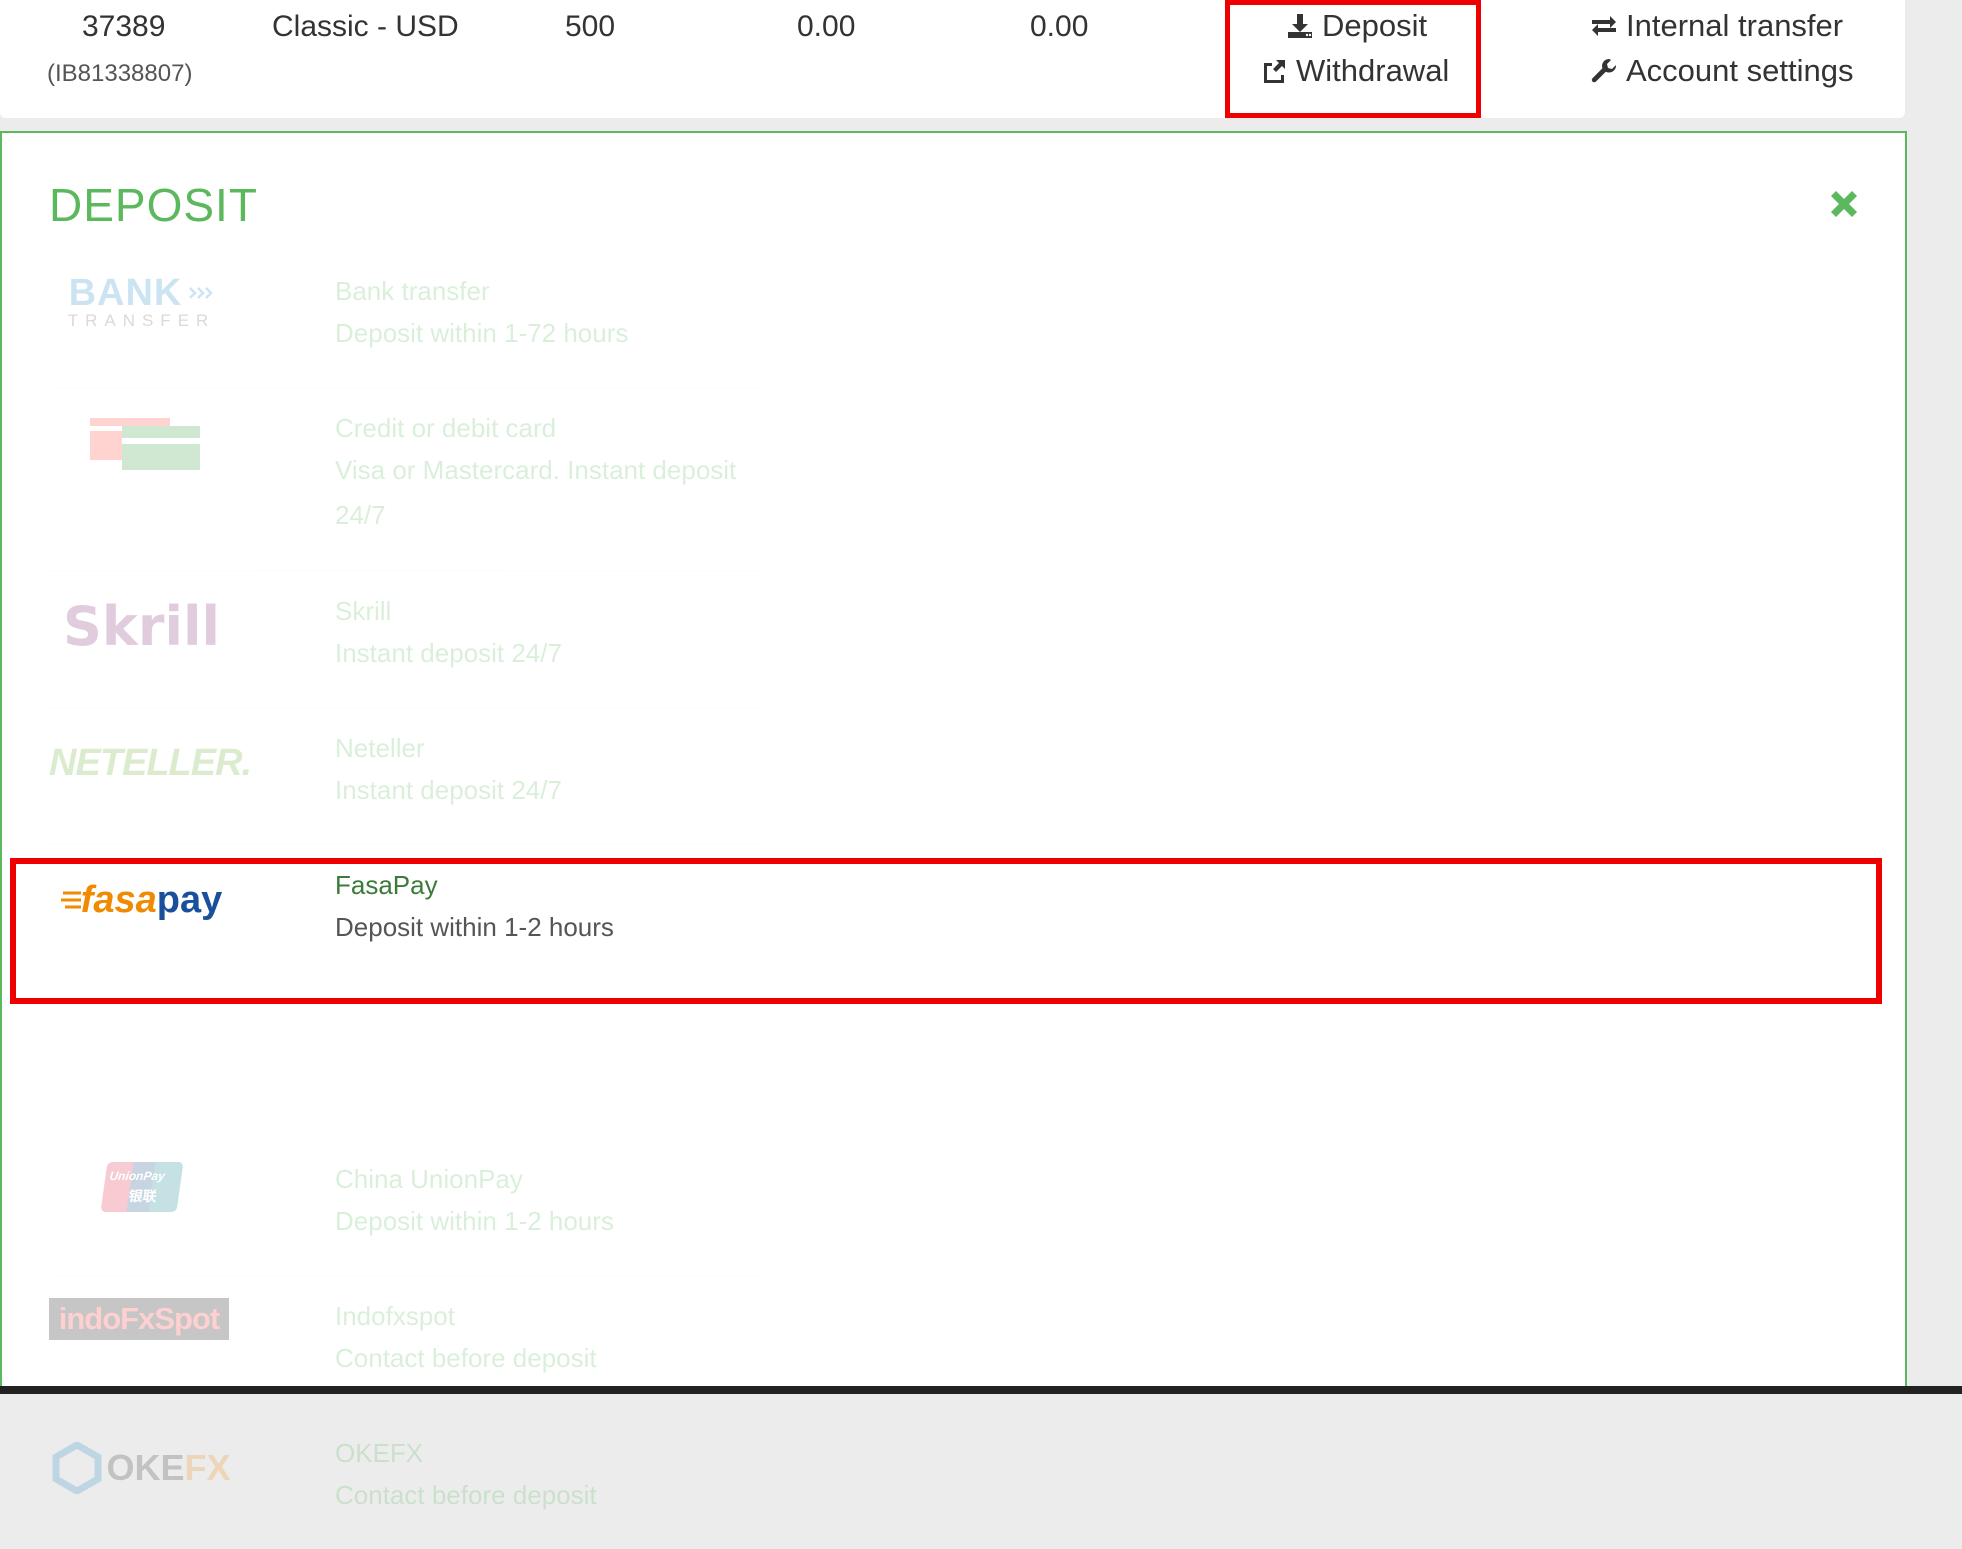 This screenshot has width=1962, height=1549. I want to click on account-balance: 0.00, so click(826, 26).